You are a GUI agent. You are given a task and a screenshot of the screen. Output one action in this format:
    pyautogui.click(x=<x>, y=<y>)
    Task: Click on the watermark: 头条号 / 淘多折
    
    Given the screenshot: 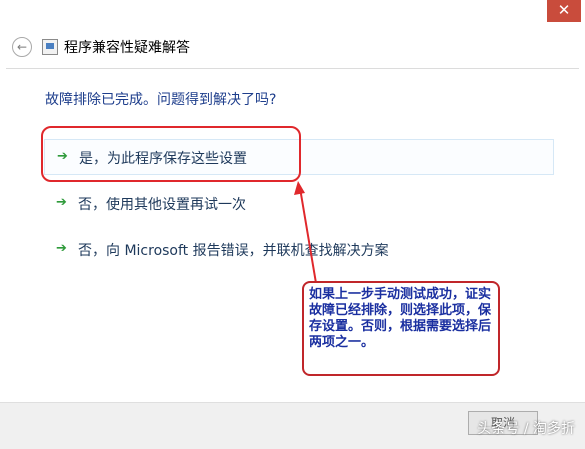 What is the action you would take?
    pyautogui.click(x=526, y=429)
    